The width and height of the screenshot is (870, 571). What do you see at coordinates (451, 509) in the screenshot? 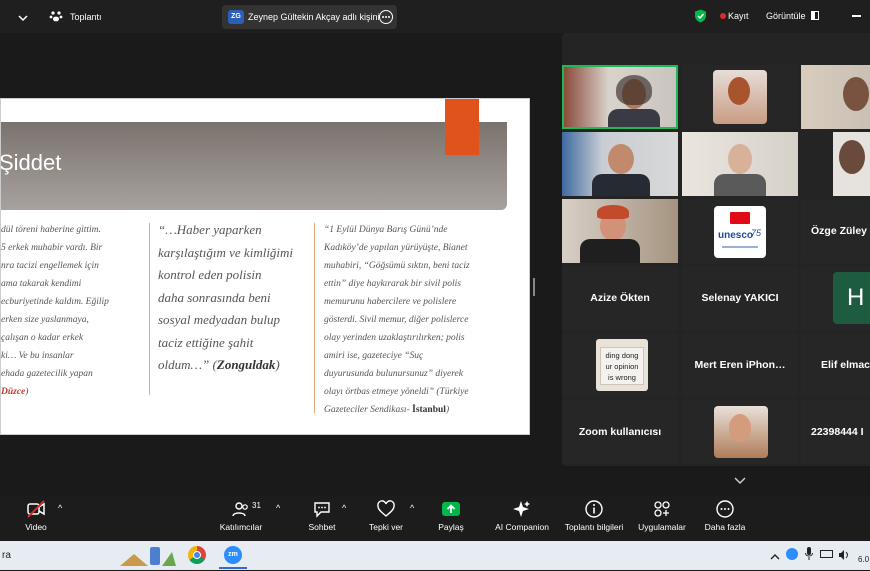
I see `share-screen-icon` at bounding box center [451, 509].